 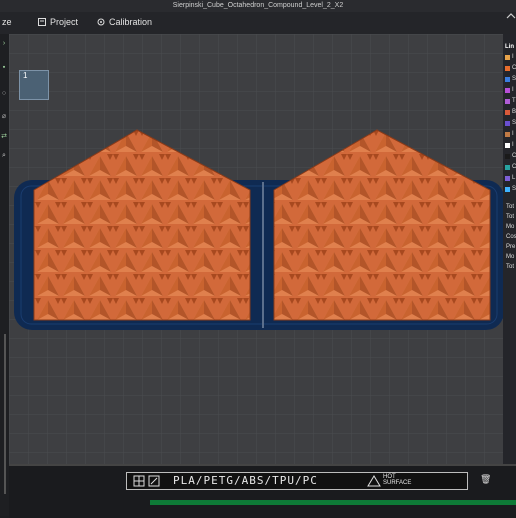 I want to click on right-panel: Lin ICSITBSIICCLS Tot Tot Mo Cos Pre Mo Tot, so click(x=509, y=249).